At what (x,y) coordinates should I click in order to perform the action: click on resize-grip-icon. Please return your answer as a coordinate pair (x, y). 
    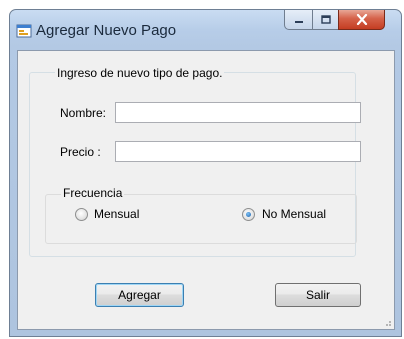
    Looking at the image, I should click on (387, 322).